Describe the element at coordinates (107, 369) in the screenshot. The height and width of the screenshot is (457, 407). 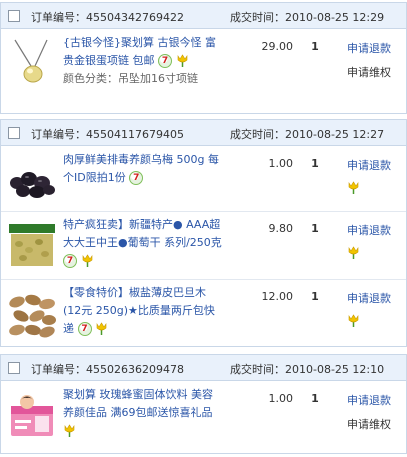
I see `order-number: 订单编号：45502636209478` at that location.